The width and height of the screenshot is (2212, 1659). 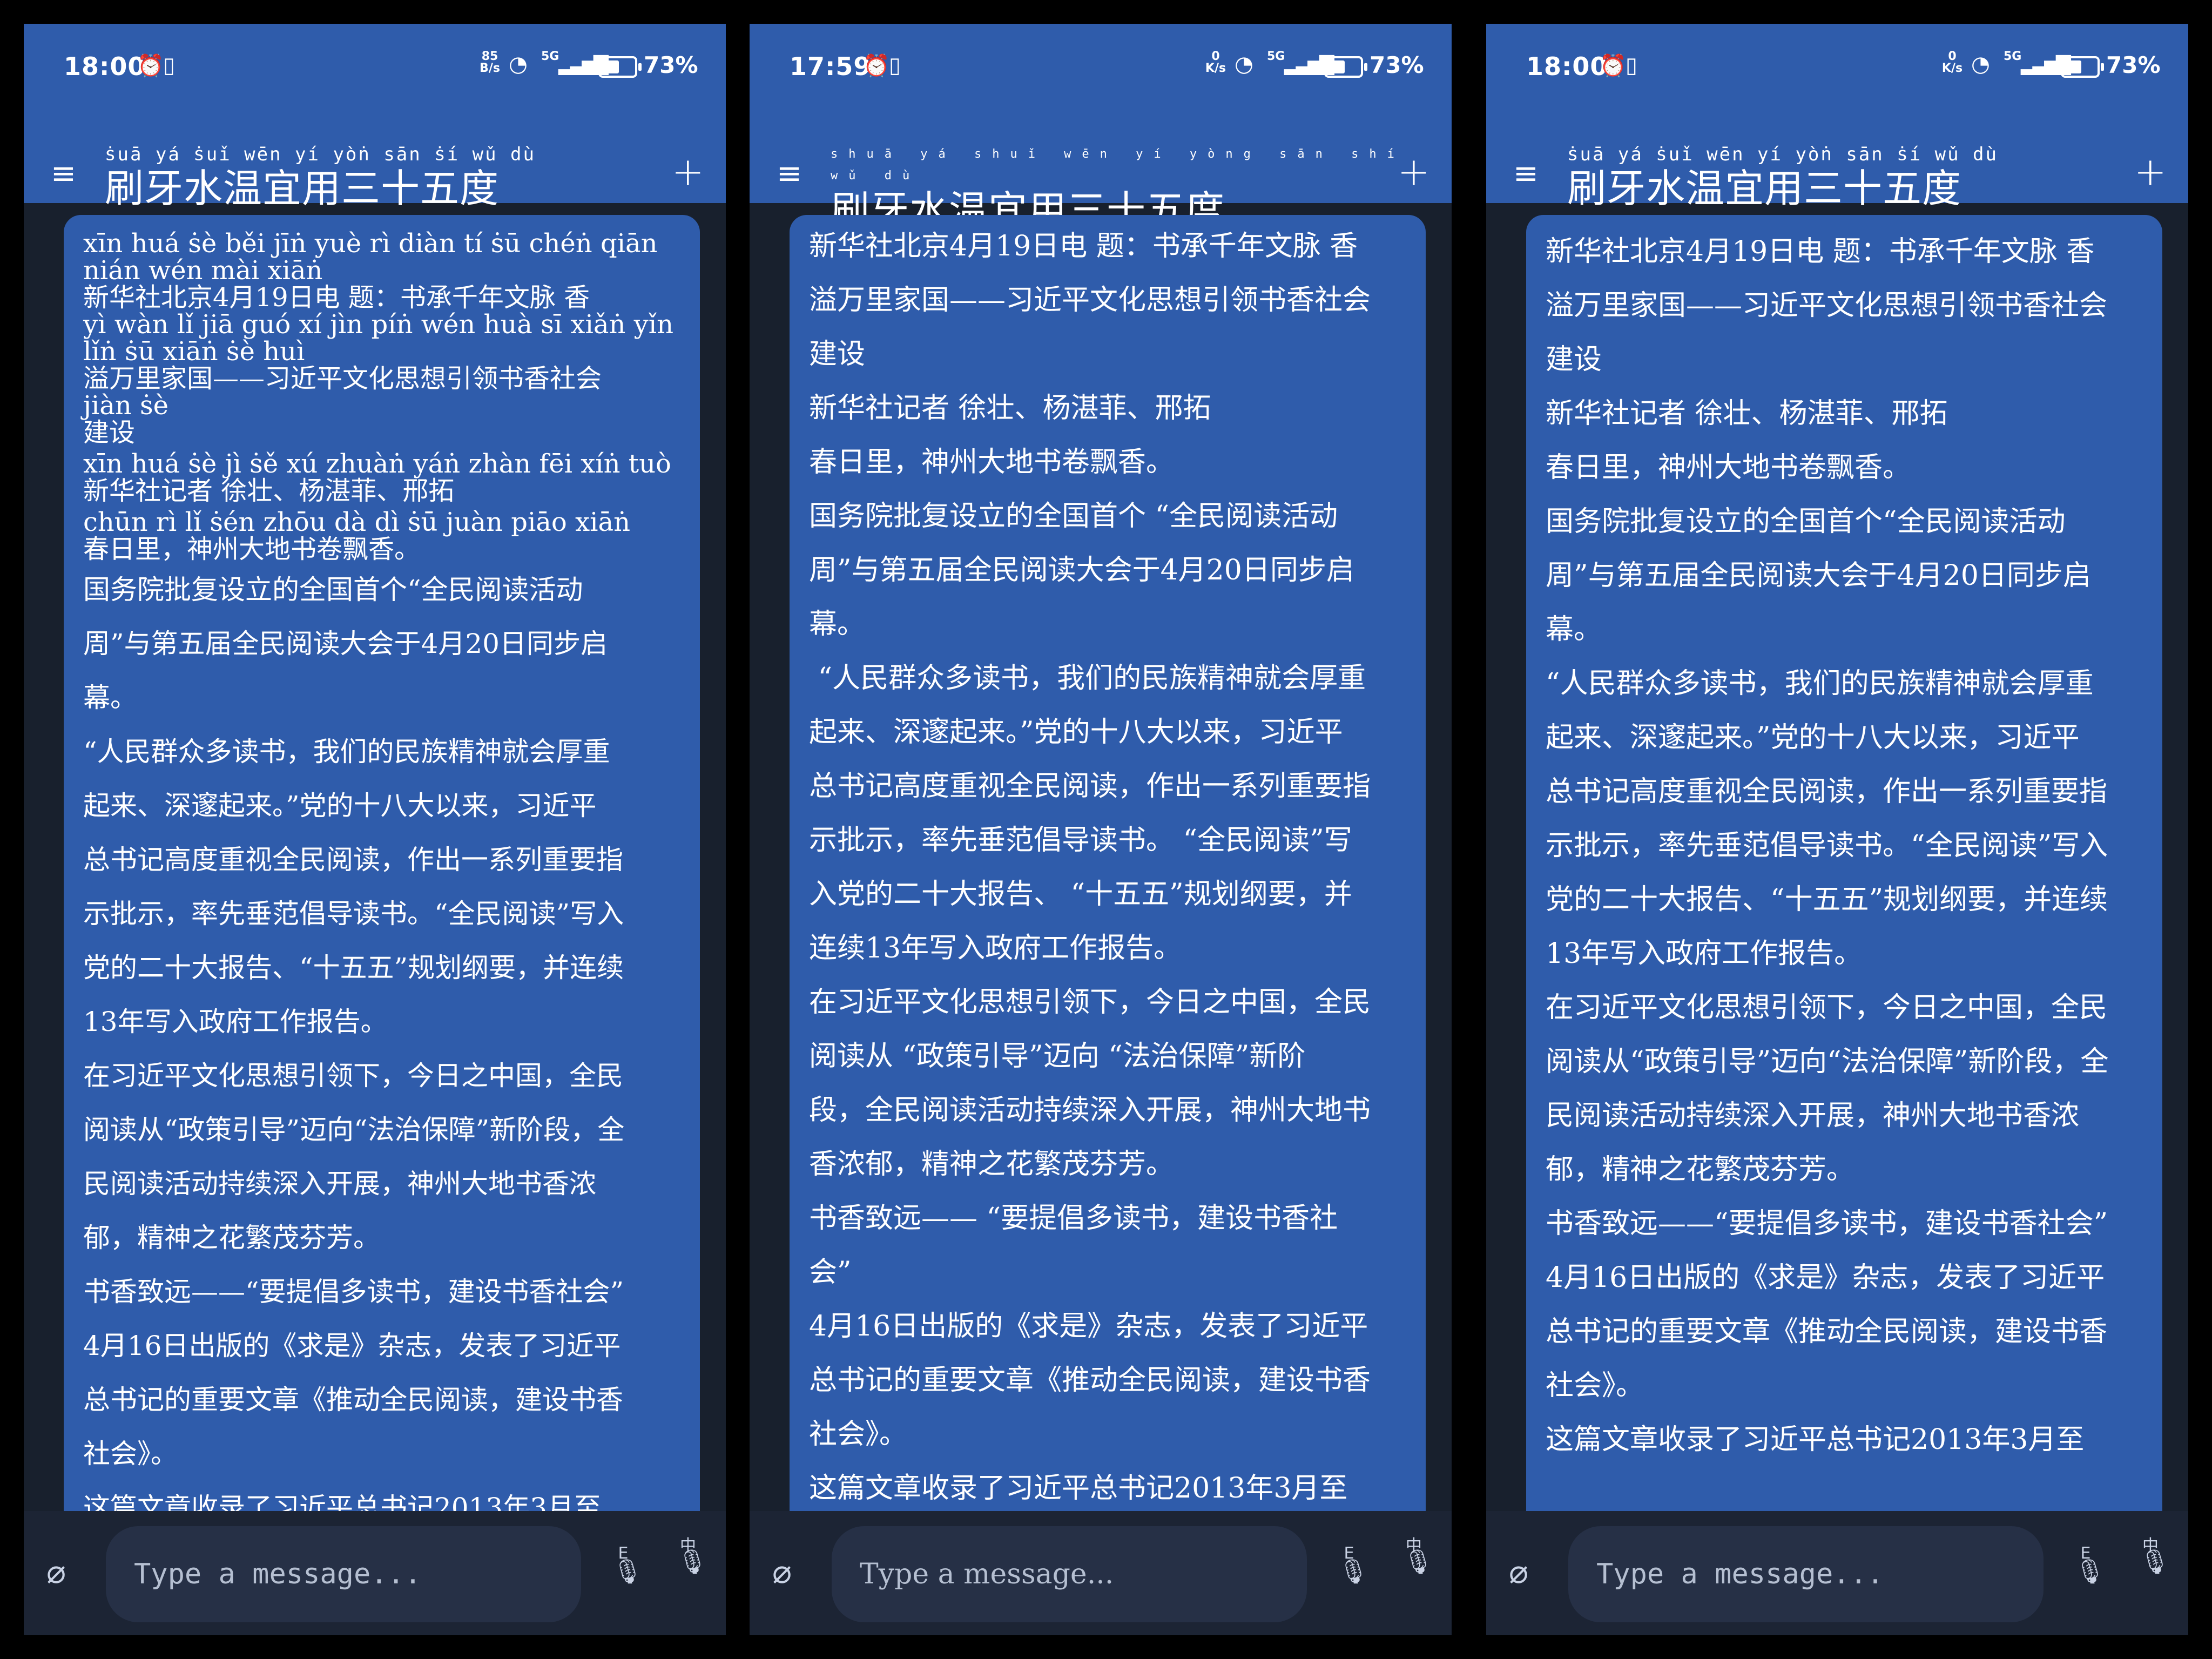 What do you see at coordinates (1397, 65) in the screenshot?
I see `battery-percent: 73%` at bounding box center [1397, 65].